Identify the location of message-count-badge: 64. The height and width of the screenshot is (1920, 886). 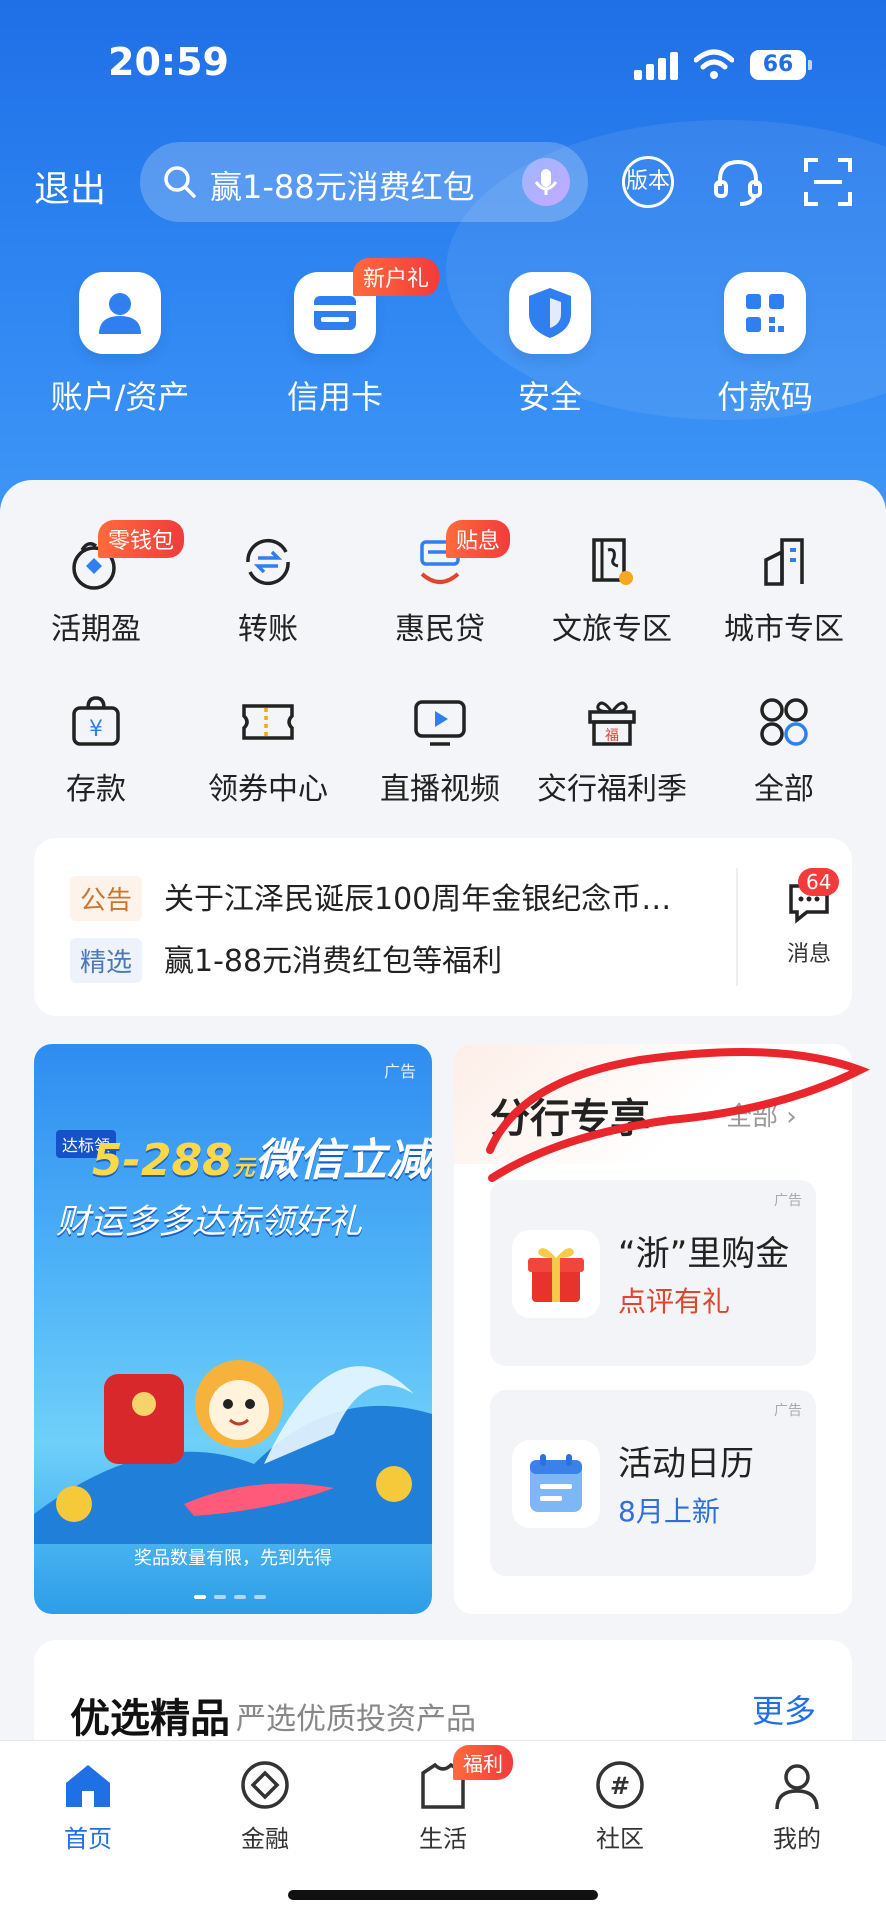
(819, 882).